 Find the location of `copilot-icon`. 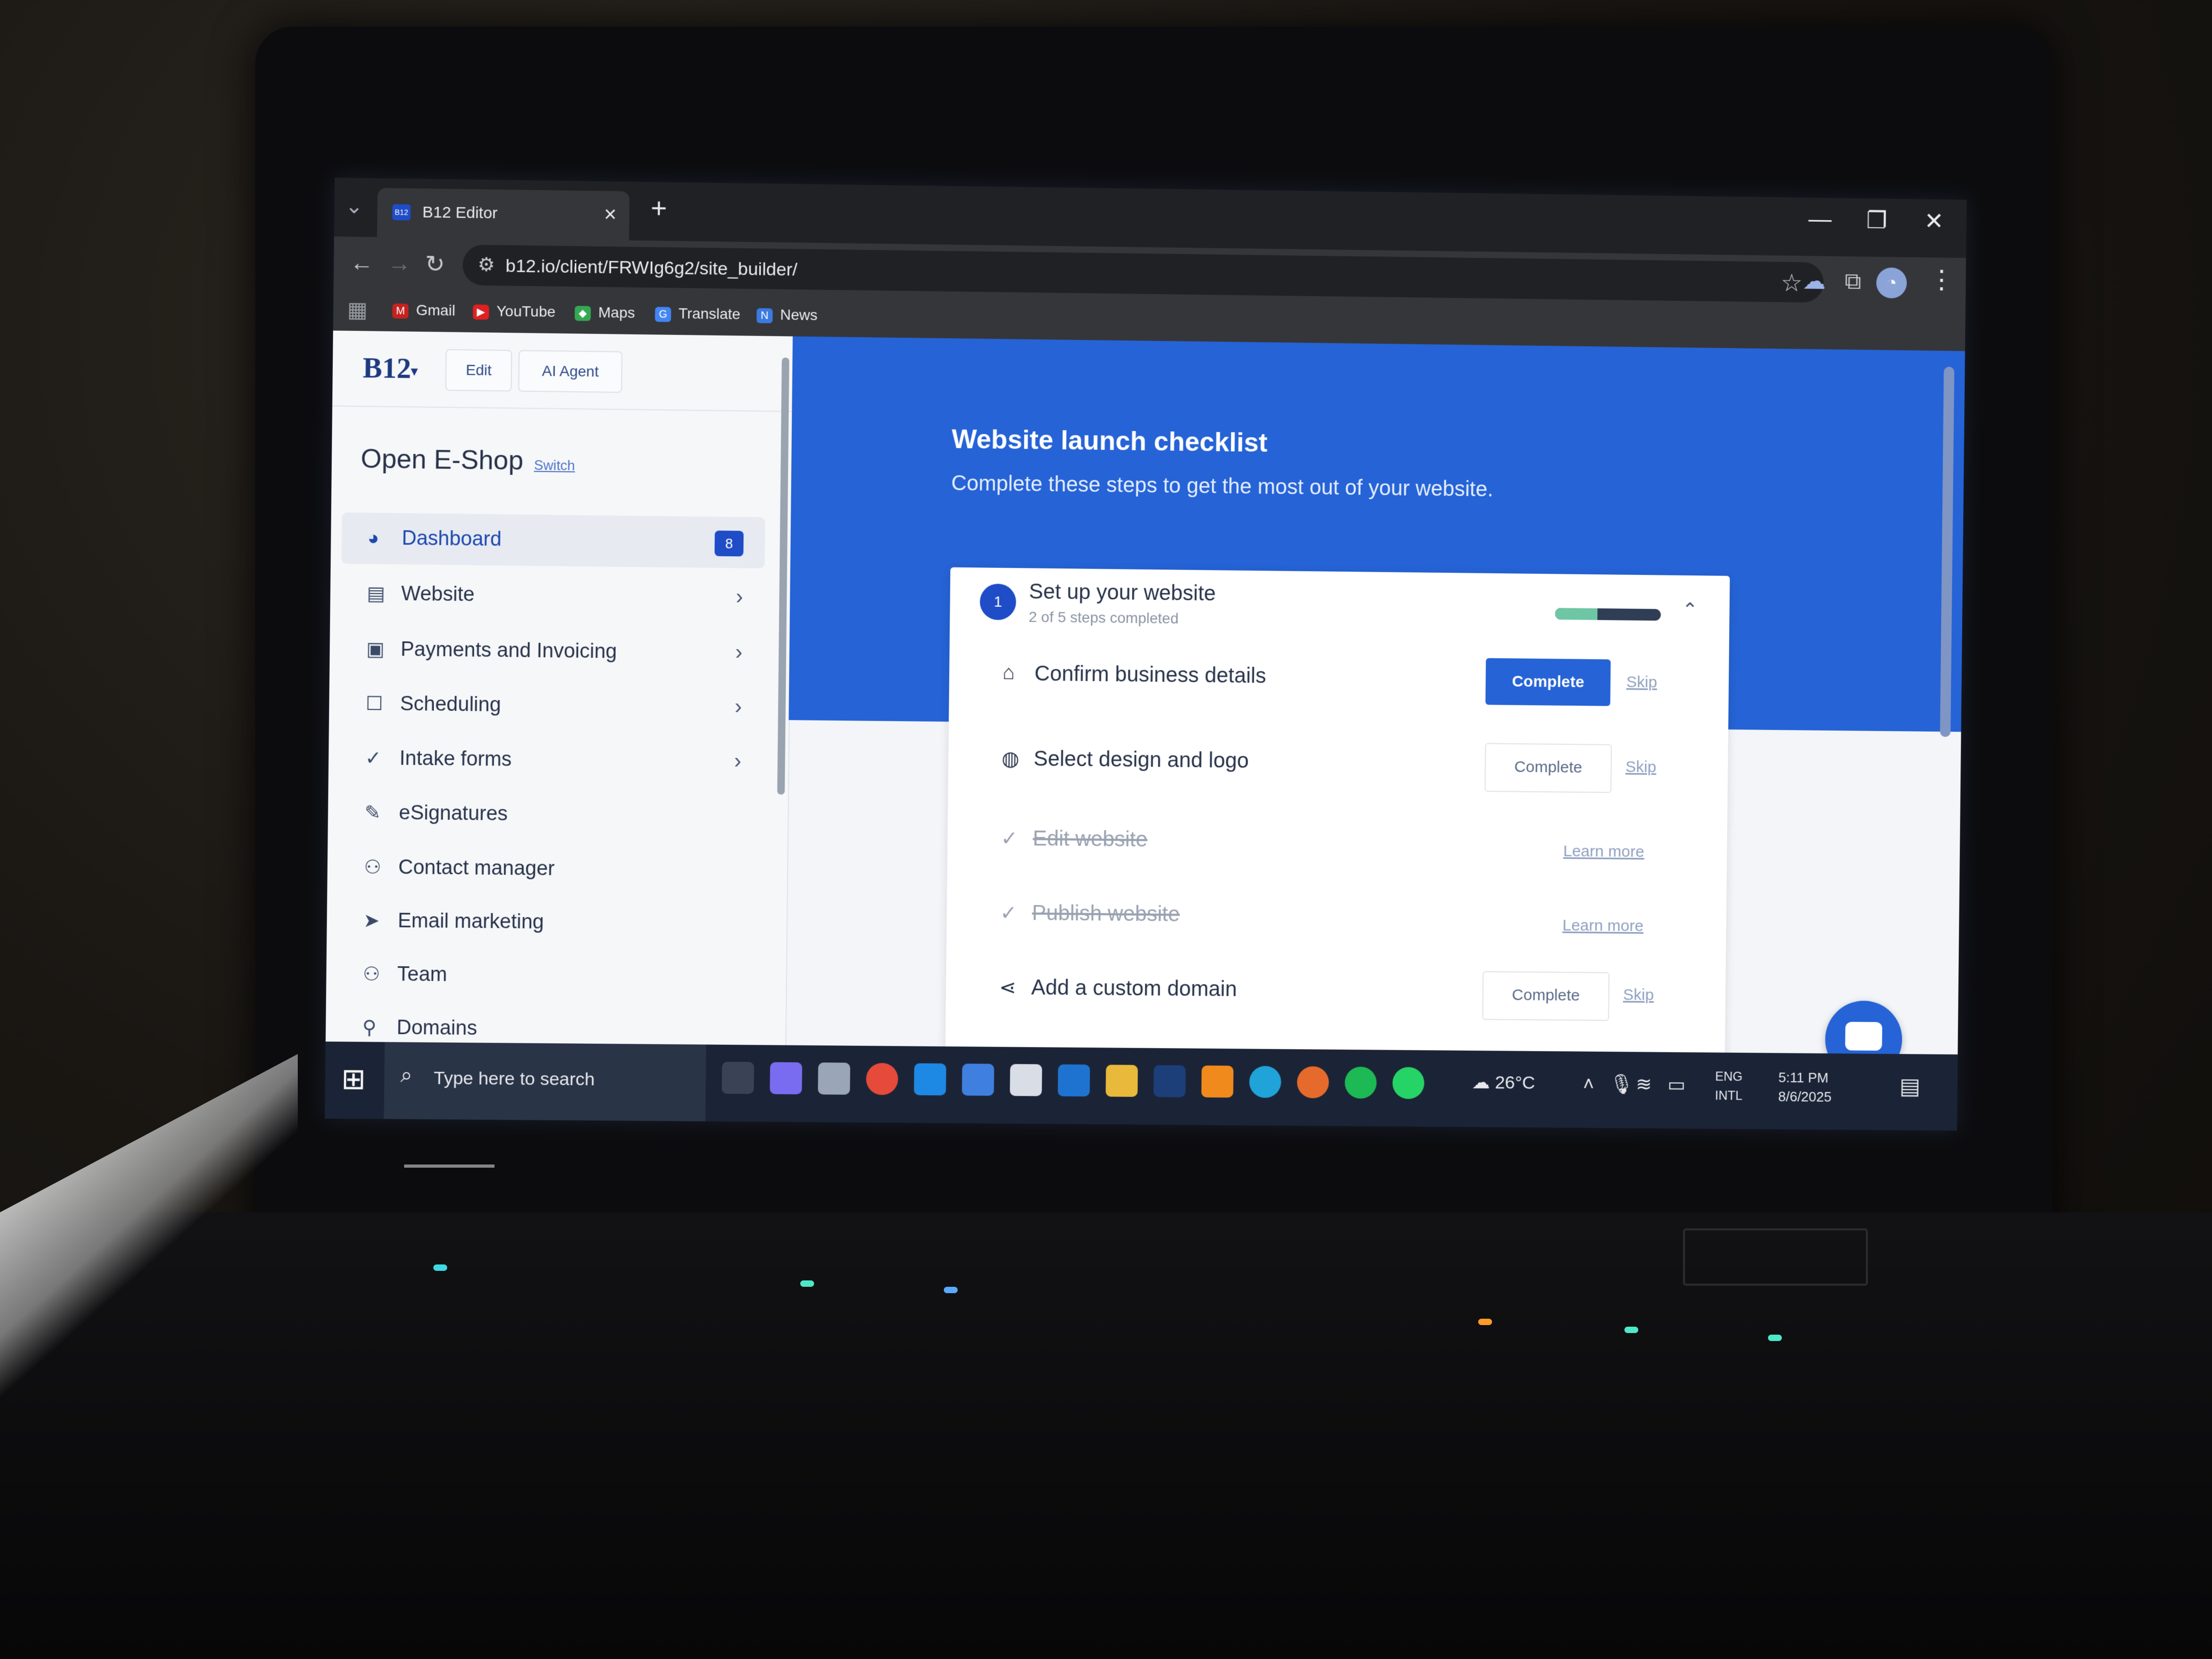

copilot-icon is located at coordinates (785, 1078).